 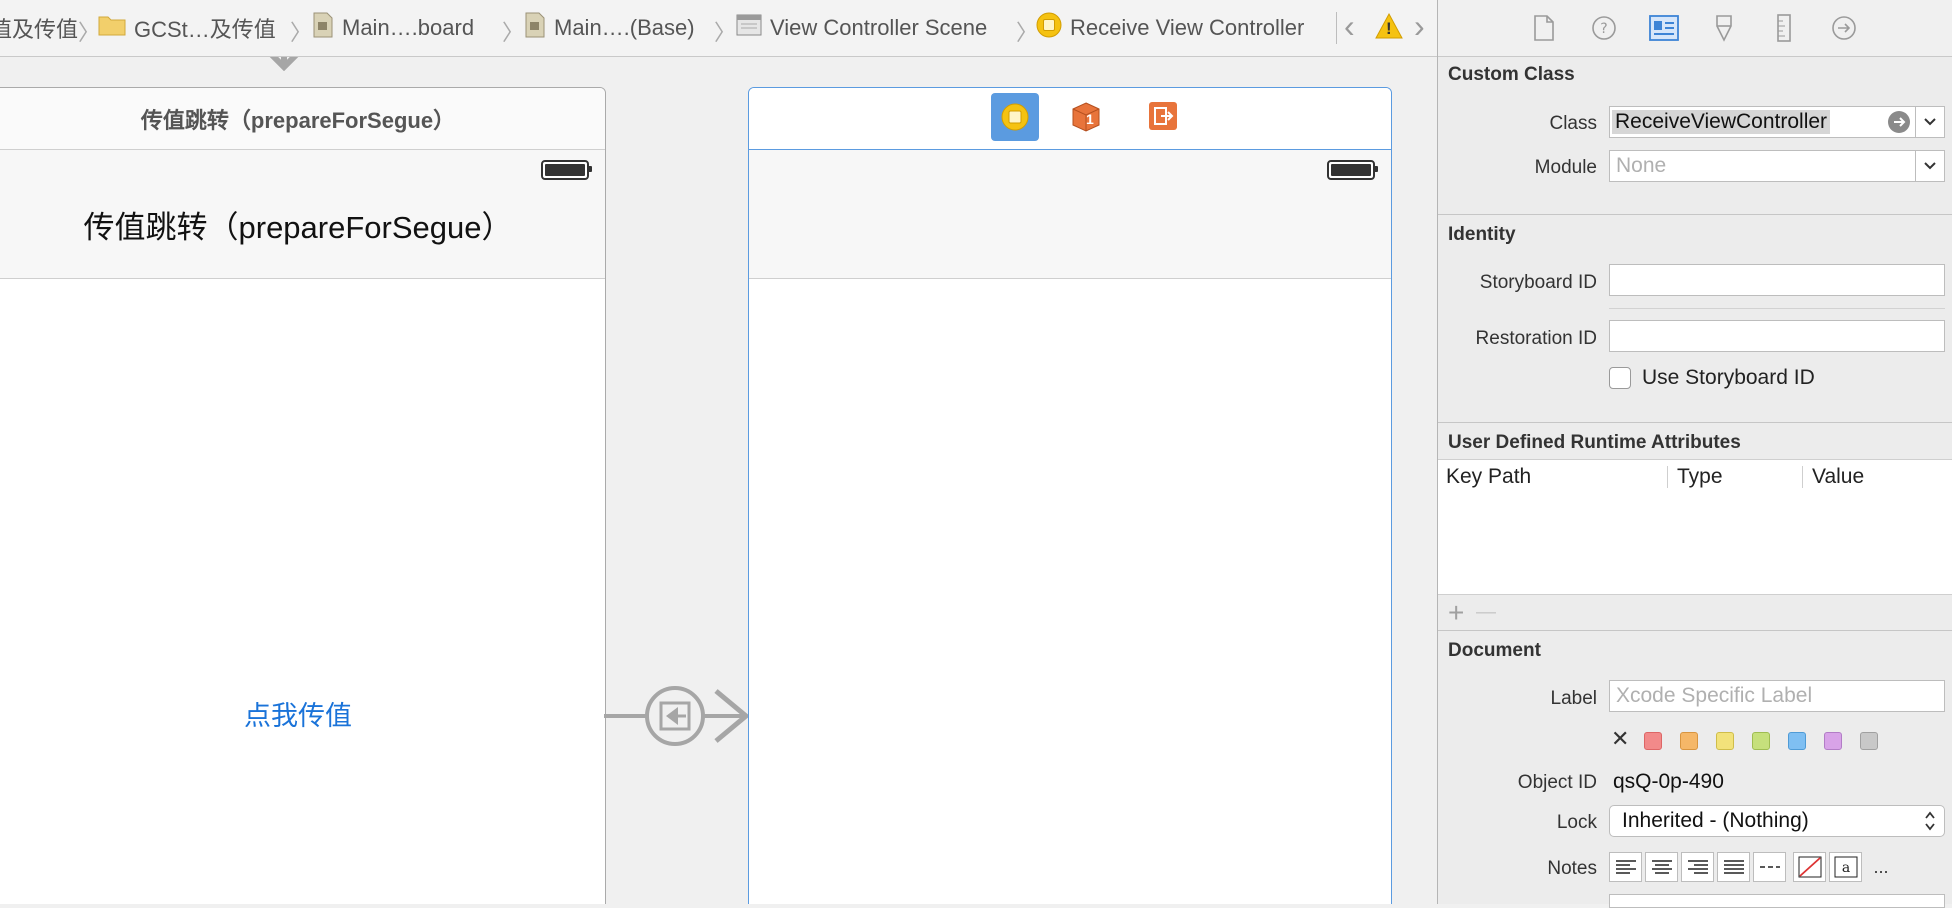 I want to click on connections-inspector-icon, so click(x=1844, y=28).